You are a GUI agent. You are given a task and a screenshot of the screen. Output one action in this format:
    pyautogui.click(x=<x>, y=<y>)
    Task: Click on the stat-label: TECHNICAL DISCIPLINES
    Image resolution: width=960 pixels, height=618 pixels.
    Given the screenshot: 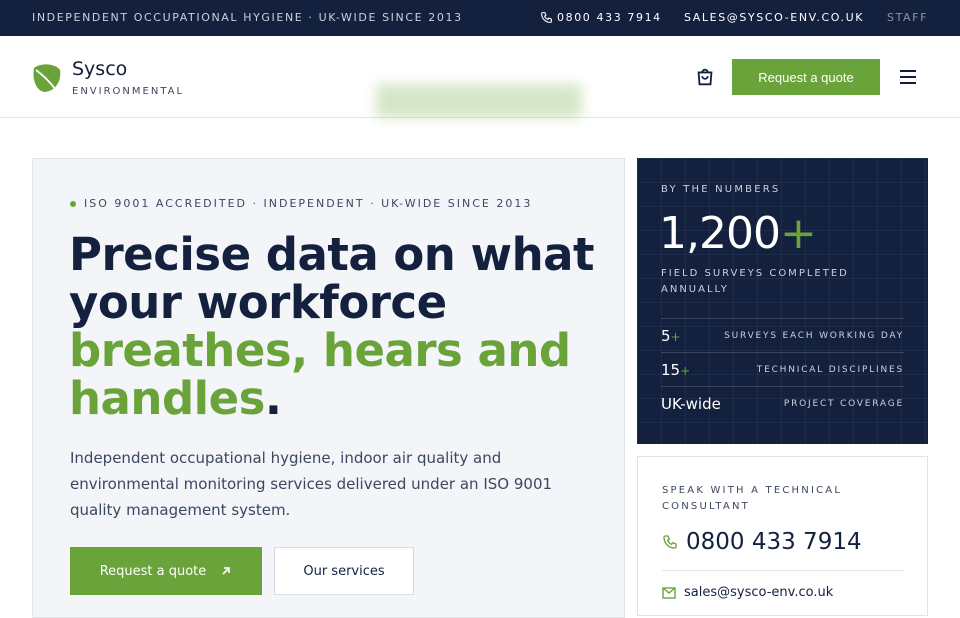 What is the action you would take?
    pyautogui.click(x=830, y=370)
    